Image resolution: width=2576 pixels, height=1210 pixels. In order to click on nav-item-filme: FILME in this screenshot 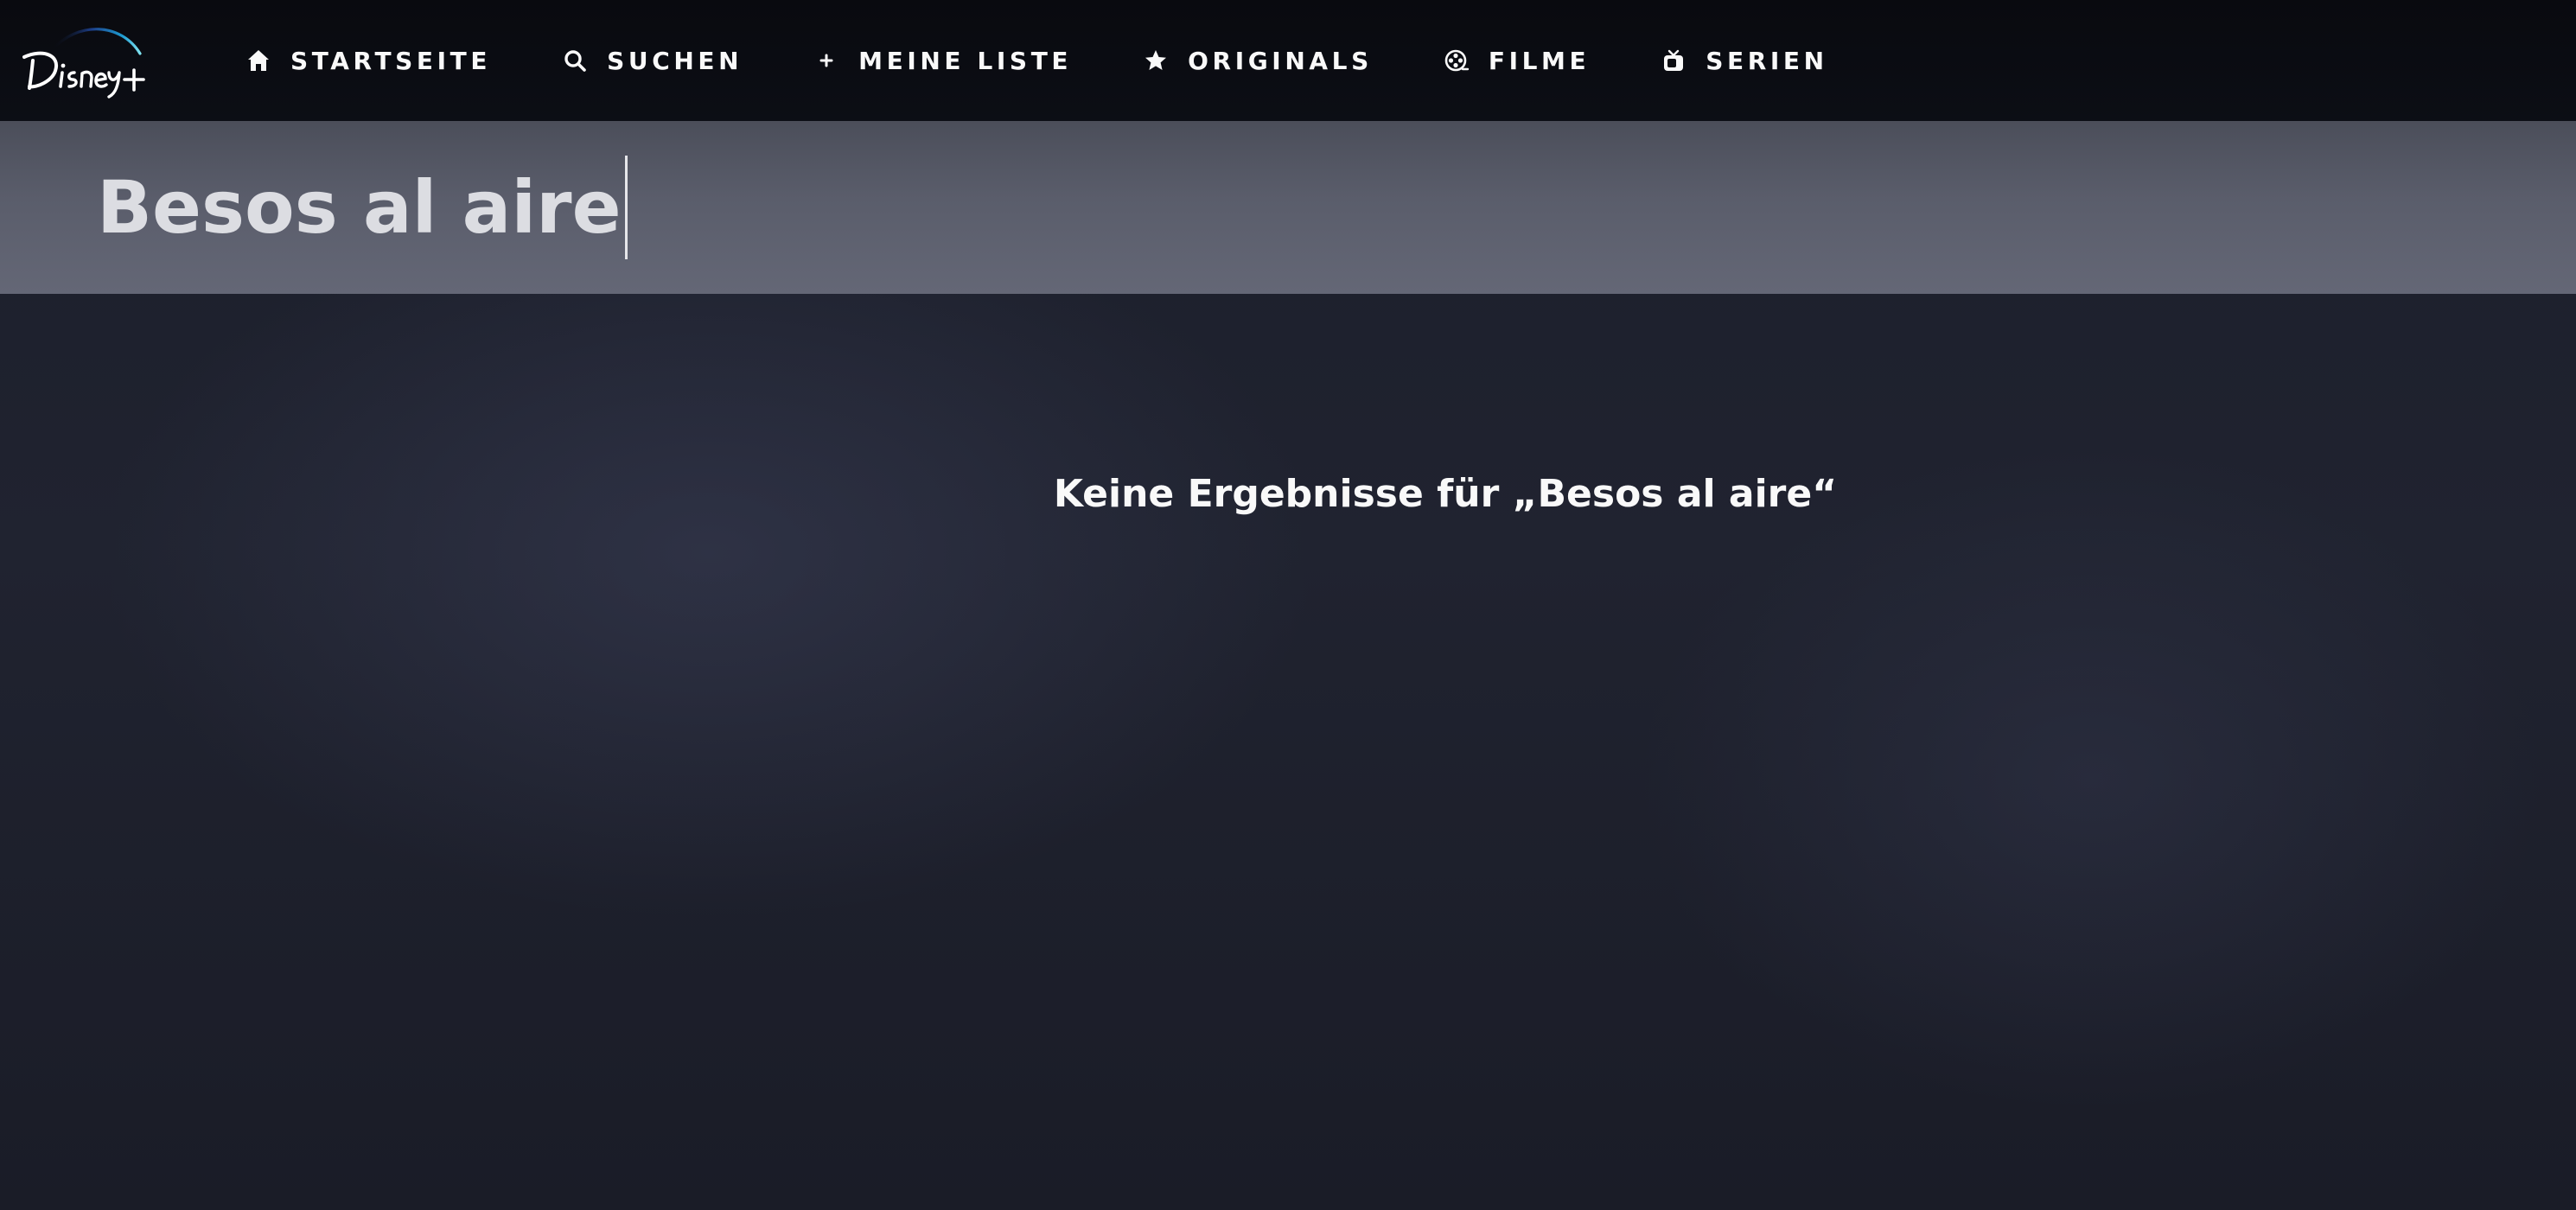, I will do `click(1516, 60)`.